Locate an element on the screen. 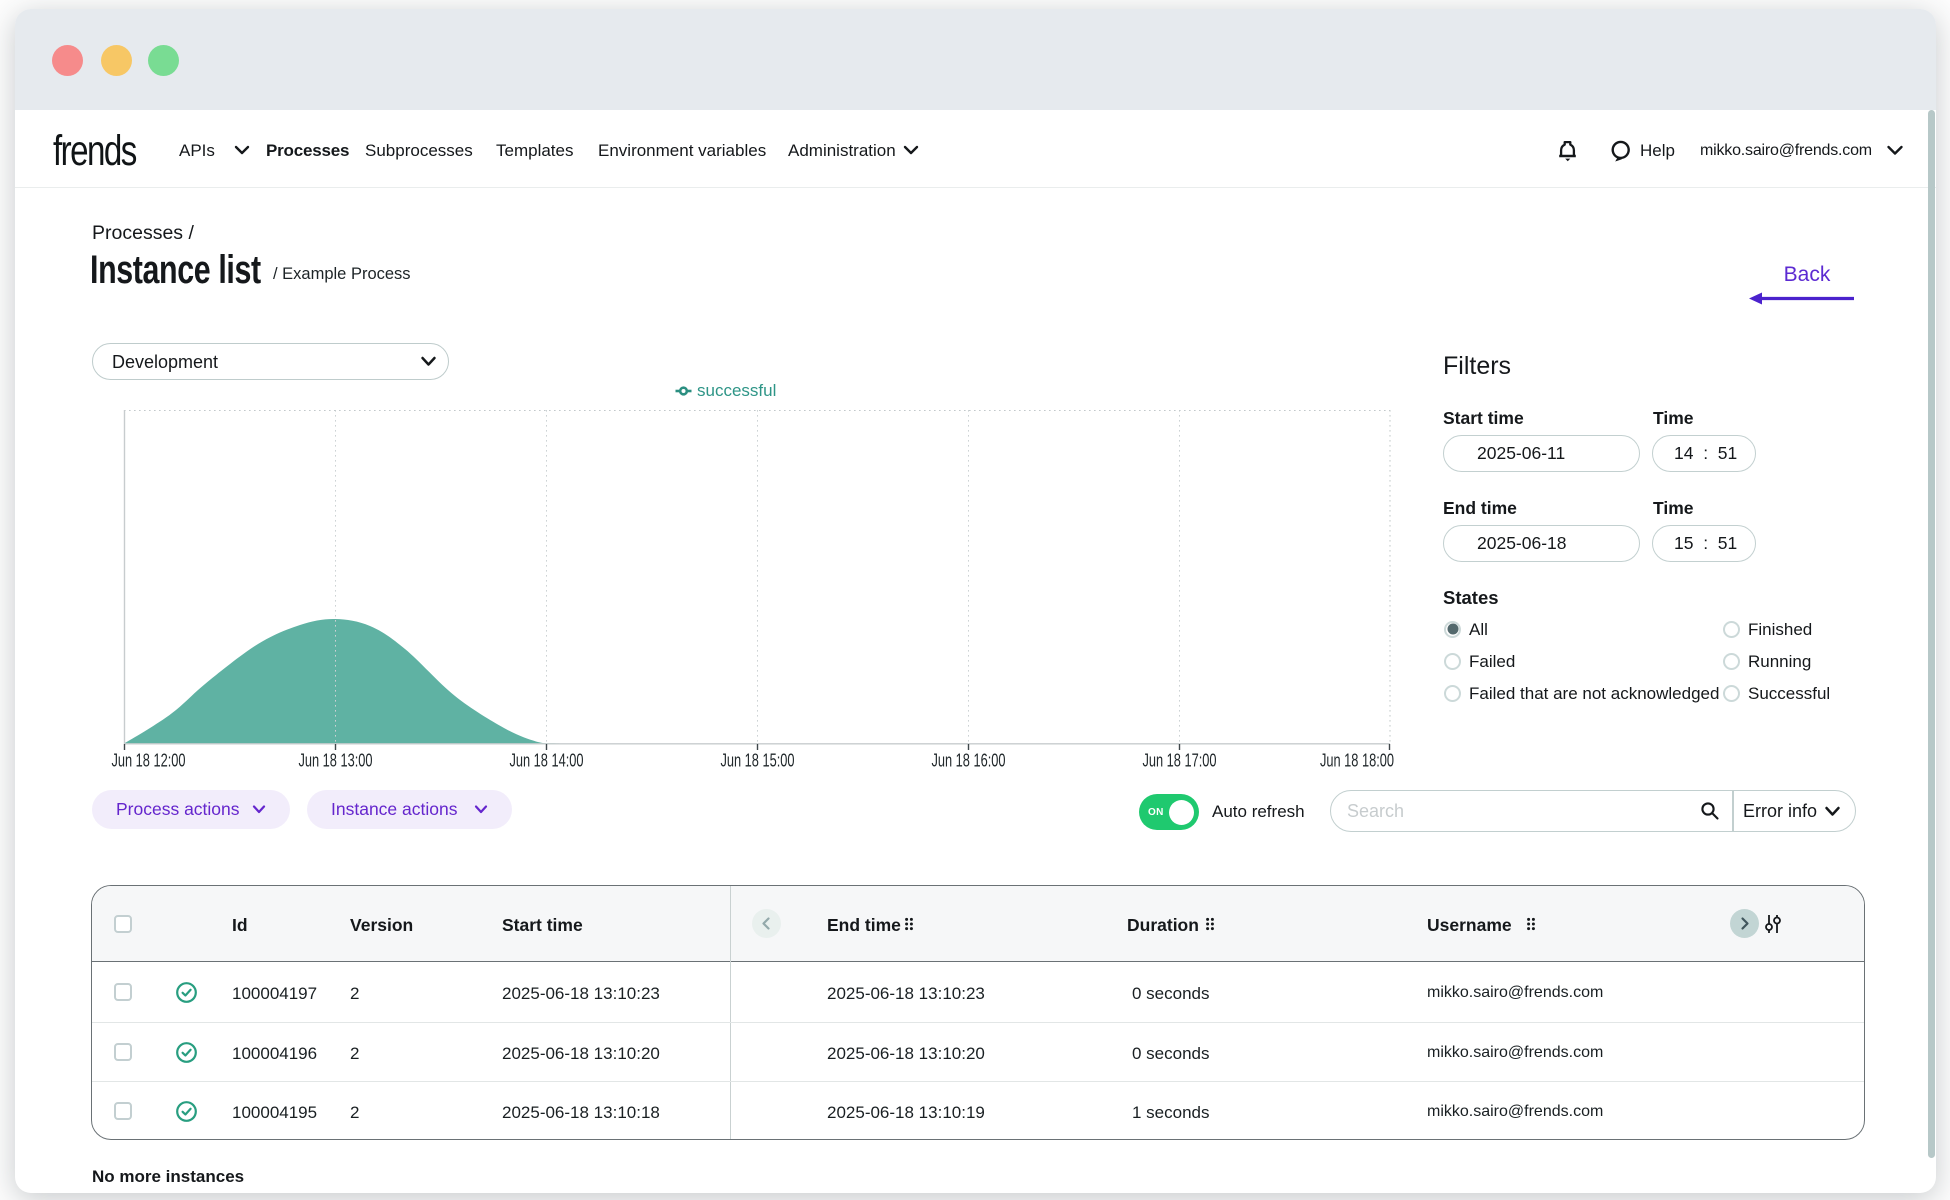 The width and height of the screenshot is (1950, 1200). svg-text: Jun 18 17:00 is located at coordinates (1180, 761).